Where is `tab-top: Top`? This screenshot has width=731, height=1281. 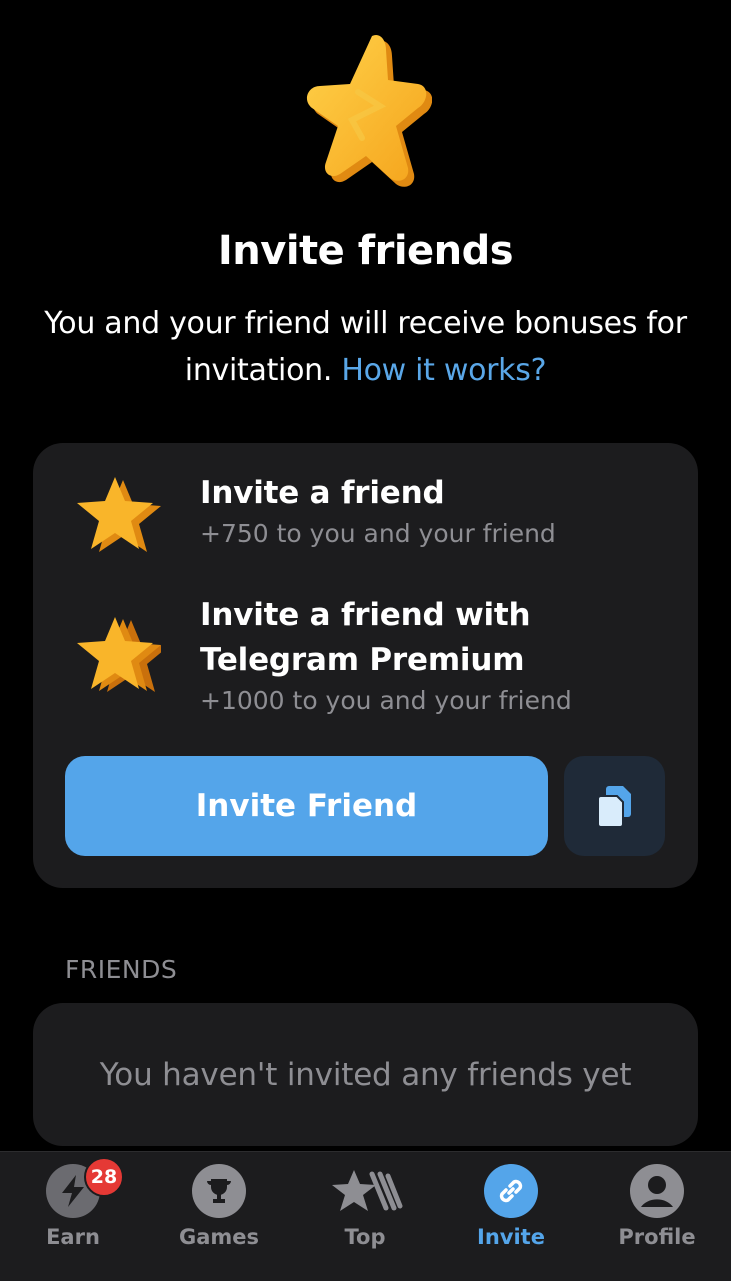 tab-top: Top is located at coordinates (365, 1216).